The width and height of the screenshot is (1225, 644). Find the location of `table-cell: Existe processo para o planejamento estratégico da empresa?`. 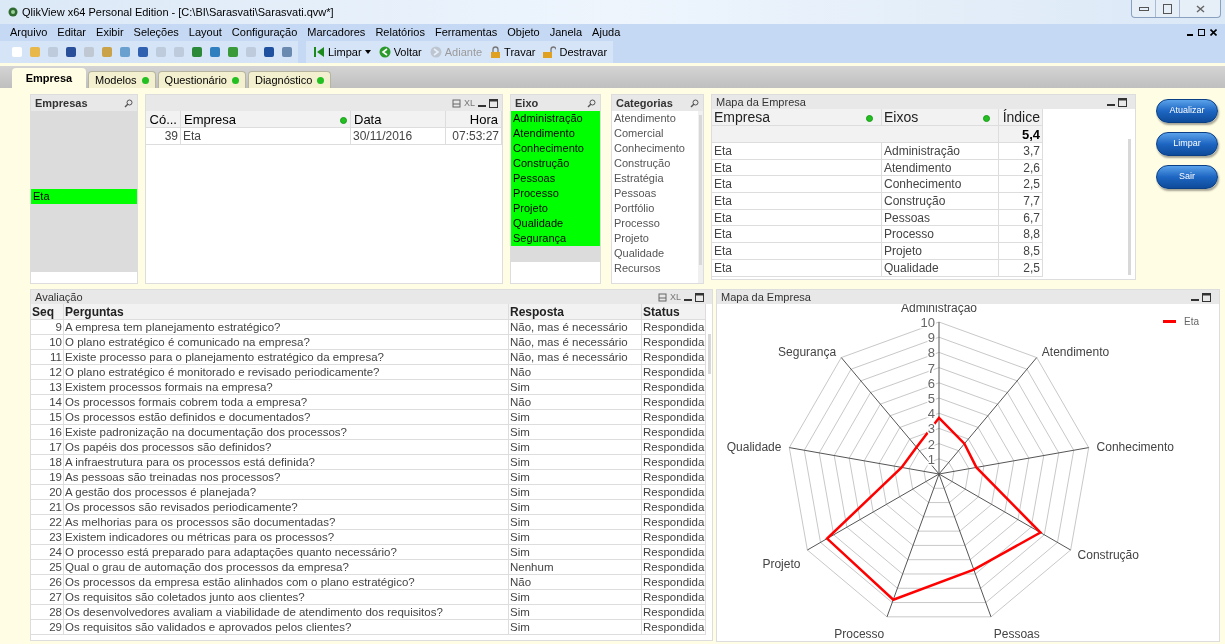

table-cell: Existe processo para o planejamento estratégico da empresa? is located at coordinates (286, 357).